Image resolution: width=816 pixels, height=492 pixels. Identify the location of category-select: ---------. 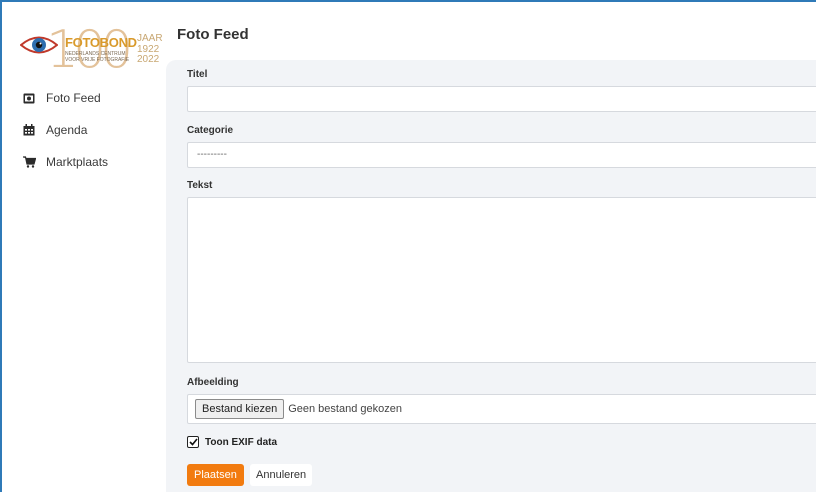
(501, 155).